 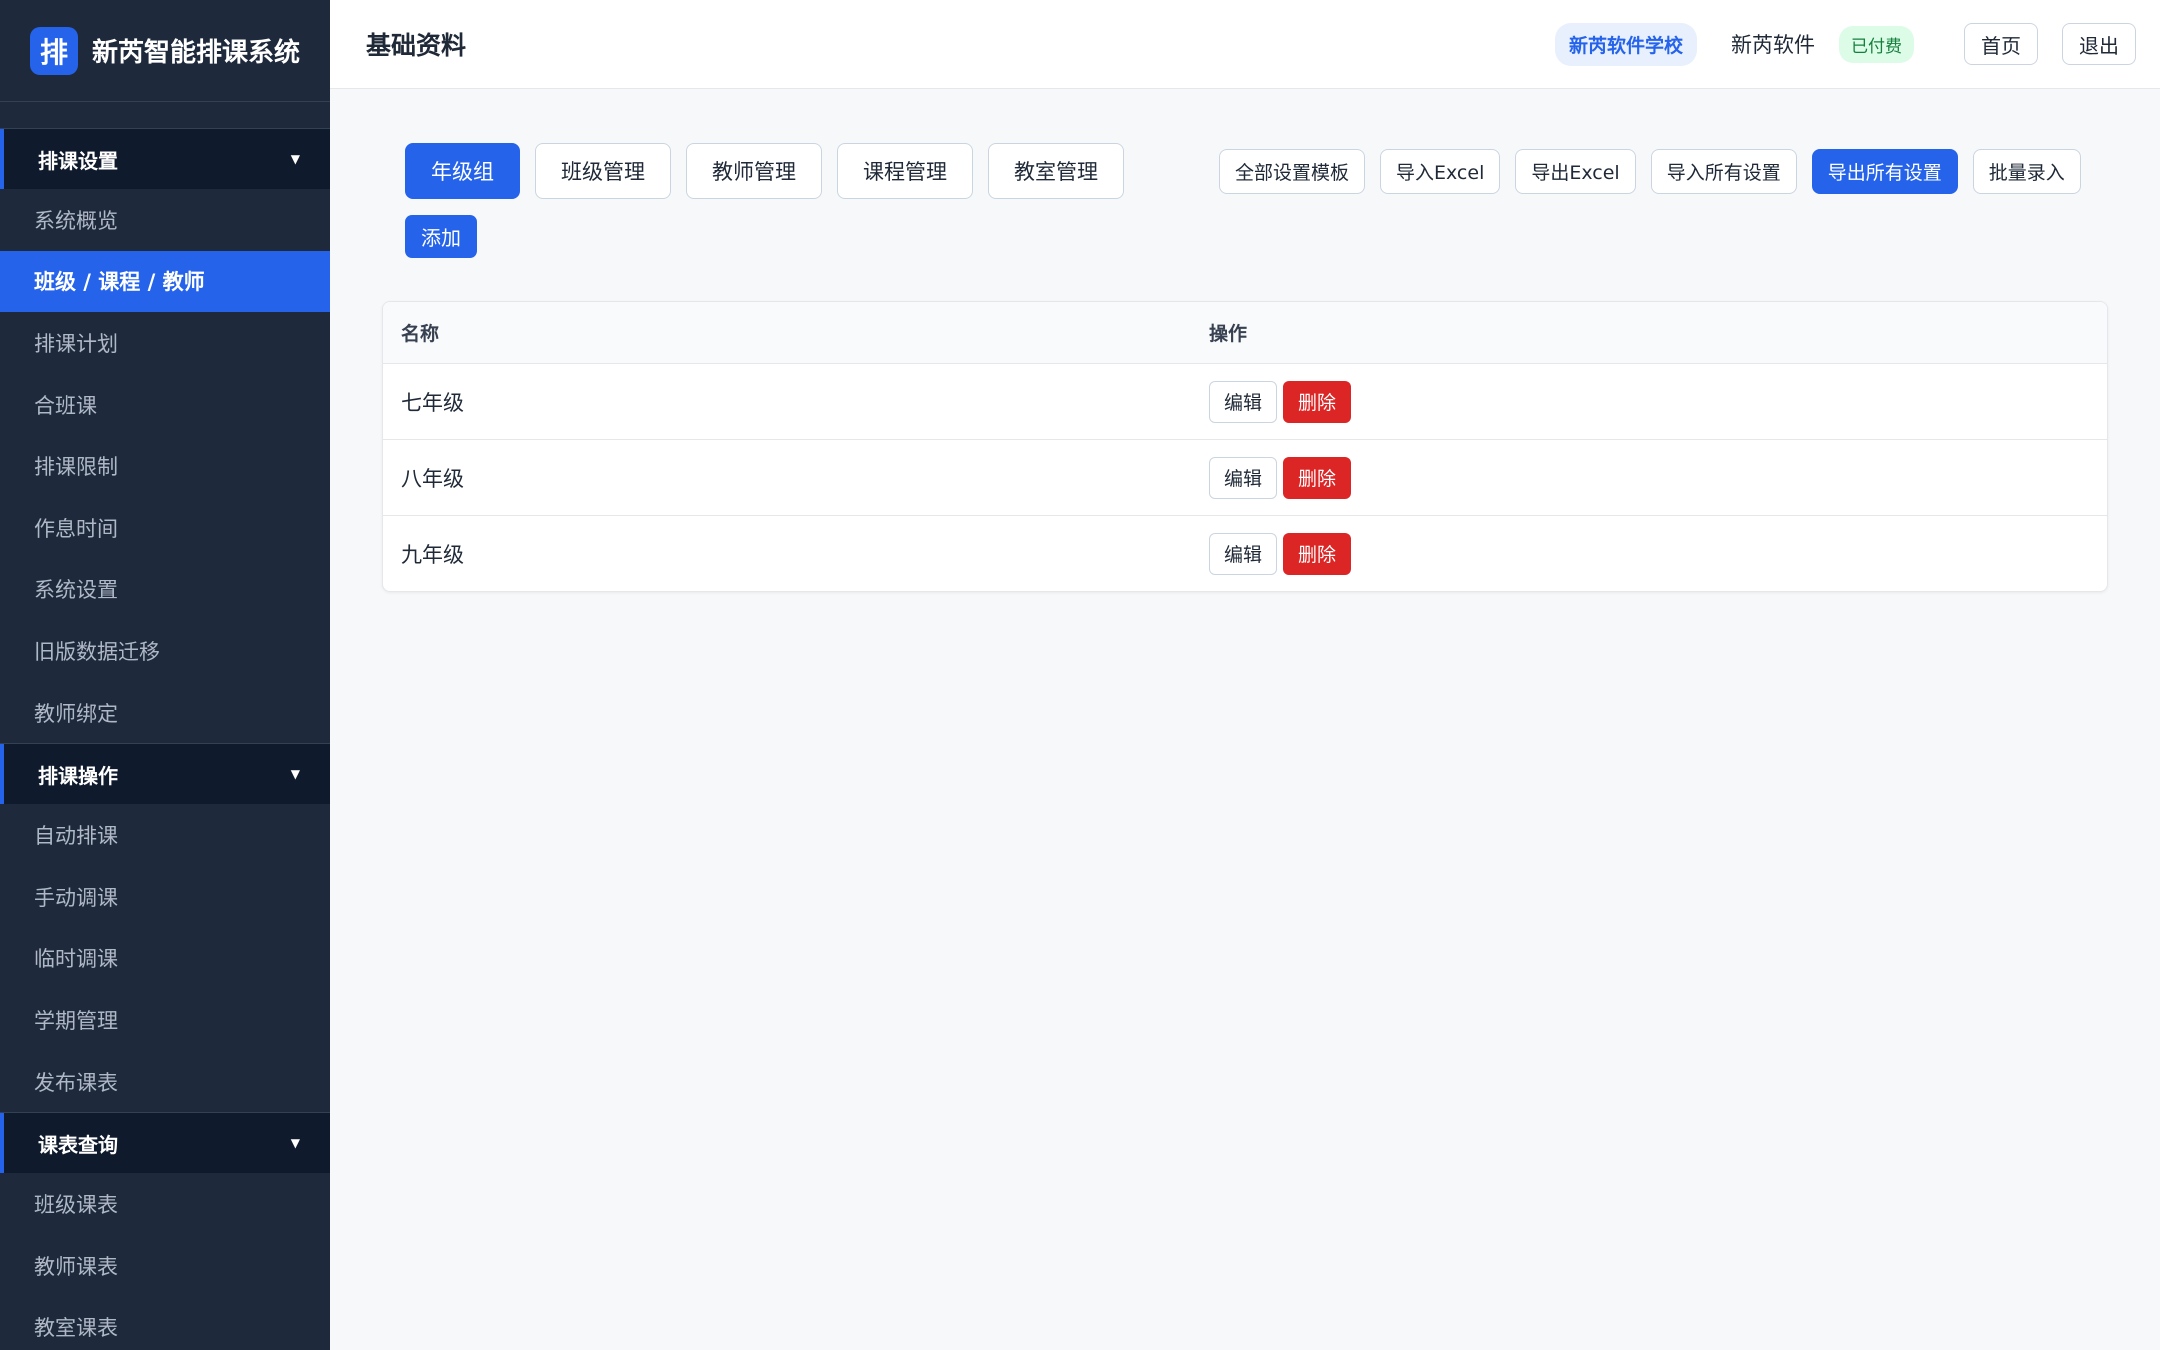 I want to click on grade-name-cell: 八年级, so click(x=432, y=478).